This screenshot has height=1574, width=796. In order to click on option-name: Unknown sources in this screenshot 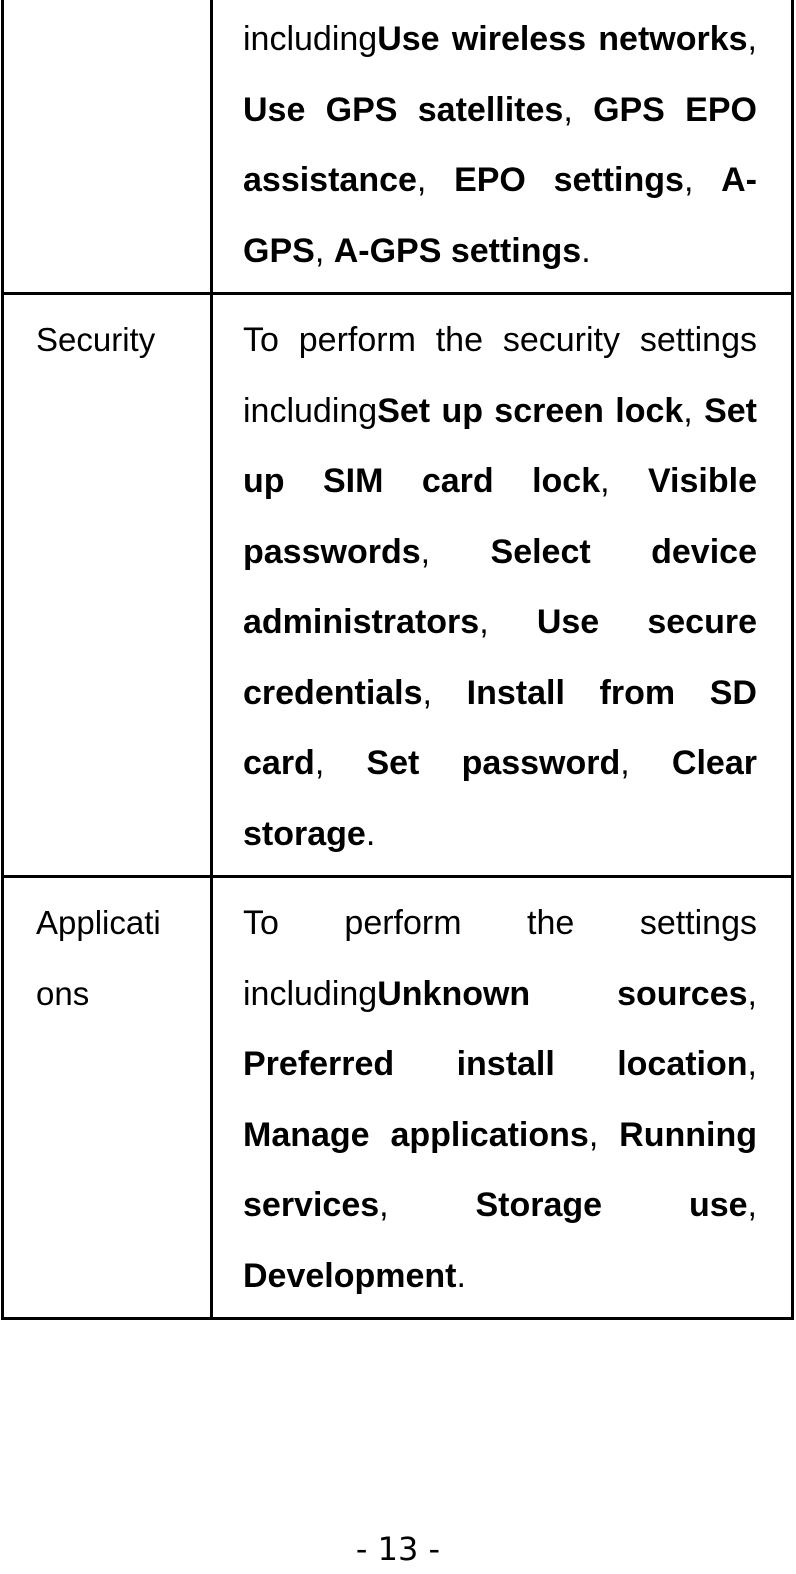, I will do `click(562, 993)`.